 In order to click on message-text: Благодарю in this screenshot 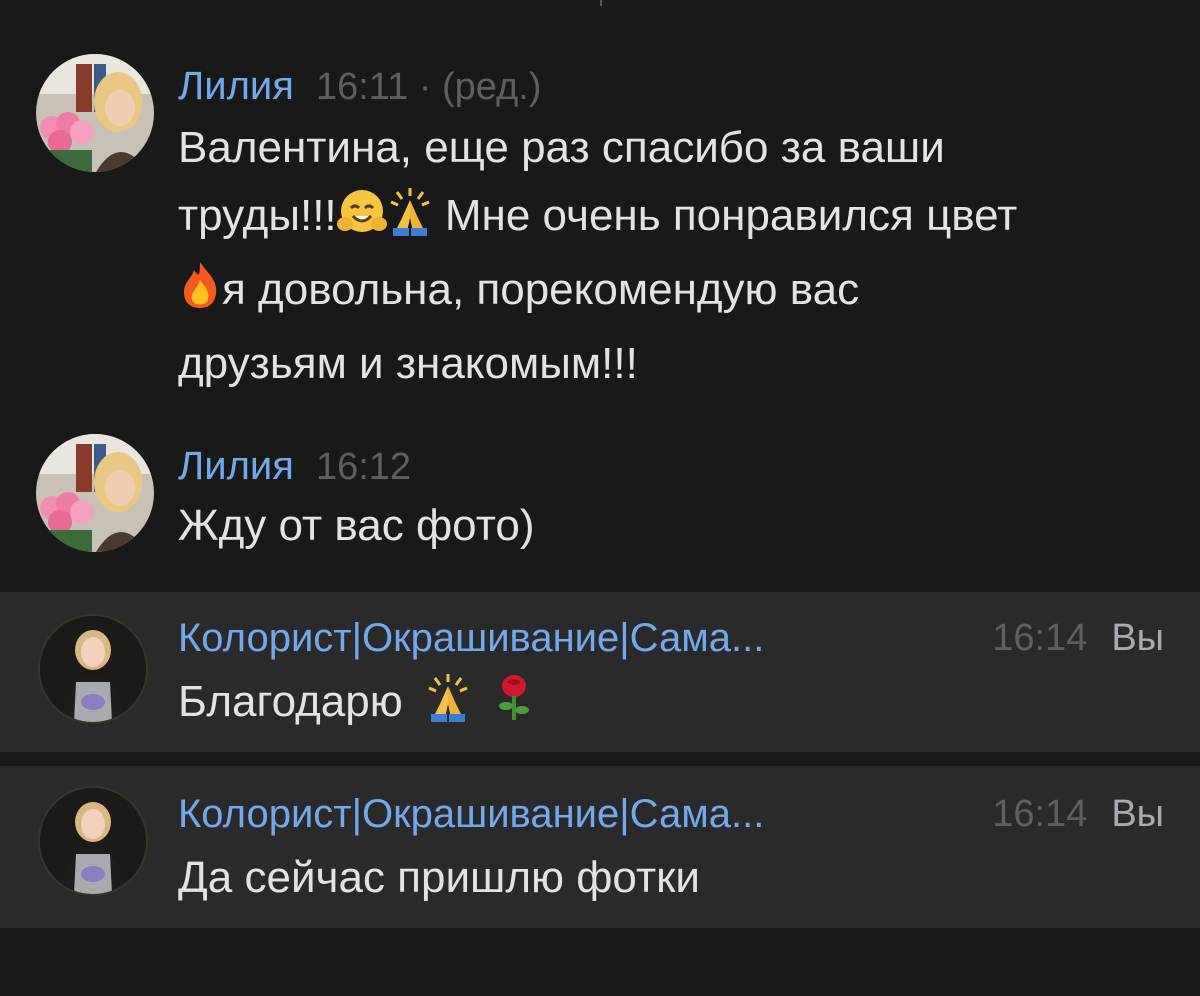, I will do `click(673, 705)`.